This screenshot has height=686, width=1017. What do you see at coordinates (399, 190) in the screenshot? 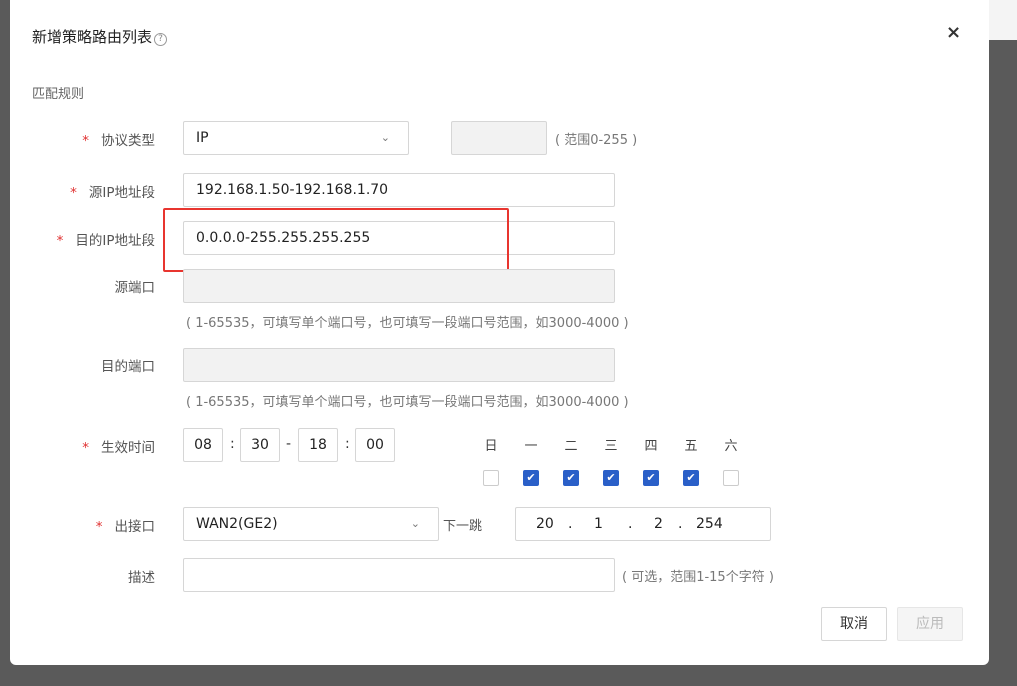
I see `src-ip-input: 192.168.1.50-192.168.1.70` at bounding box center [399, 190].